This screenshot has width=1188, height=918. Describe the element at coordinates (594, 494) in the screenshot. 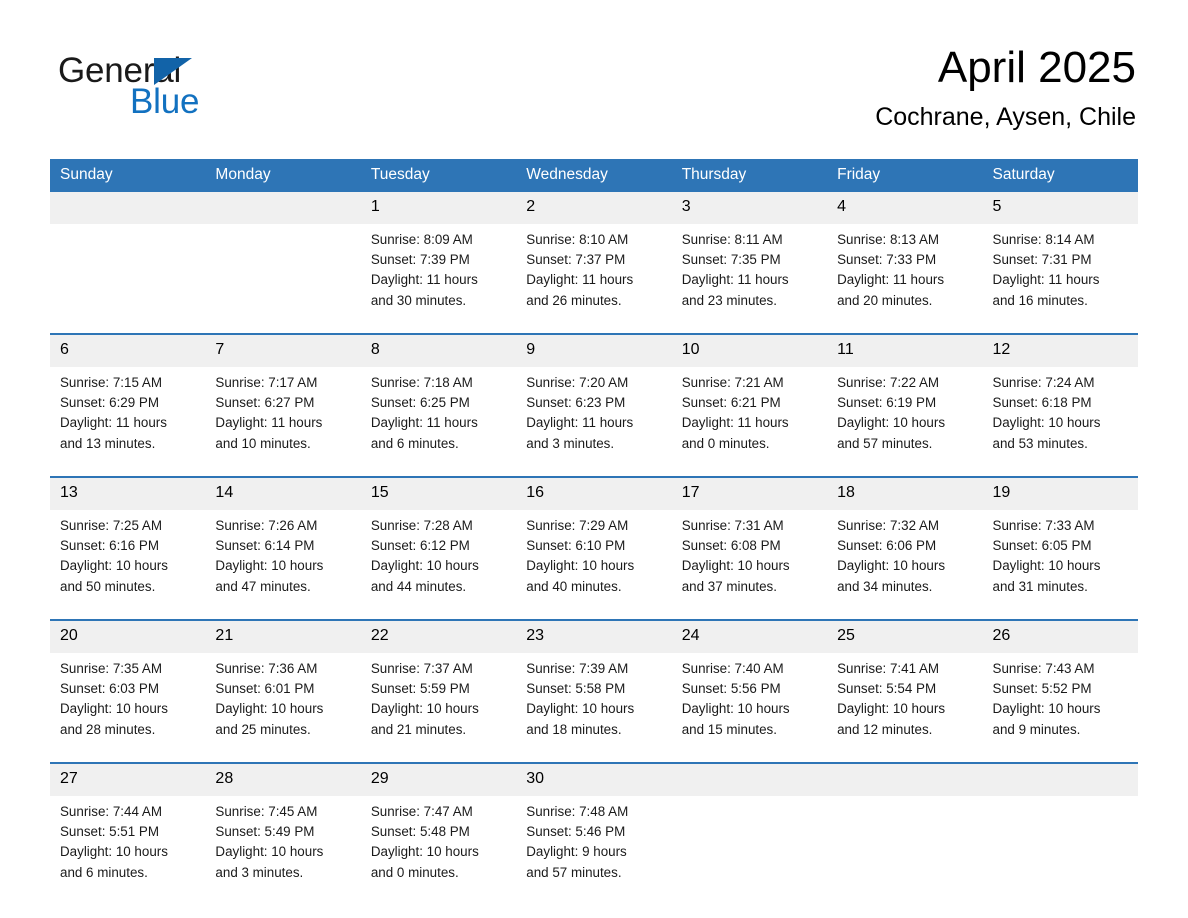

I see `day-number: 16` at that location.